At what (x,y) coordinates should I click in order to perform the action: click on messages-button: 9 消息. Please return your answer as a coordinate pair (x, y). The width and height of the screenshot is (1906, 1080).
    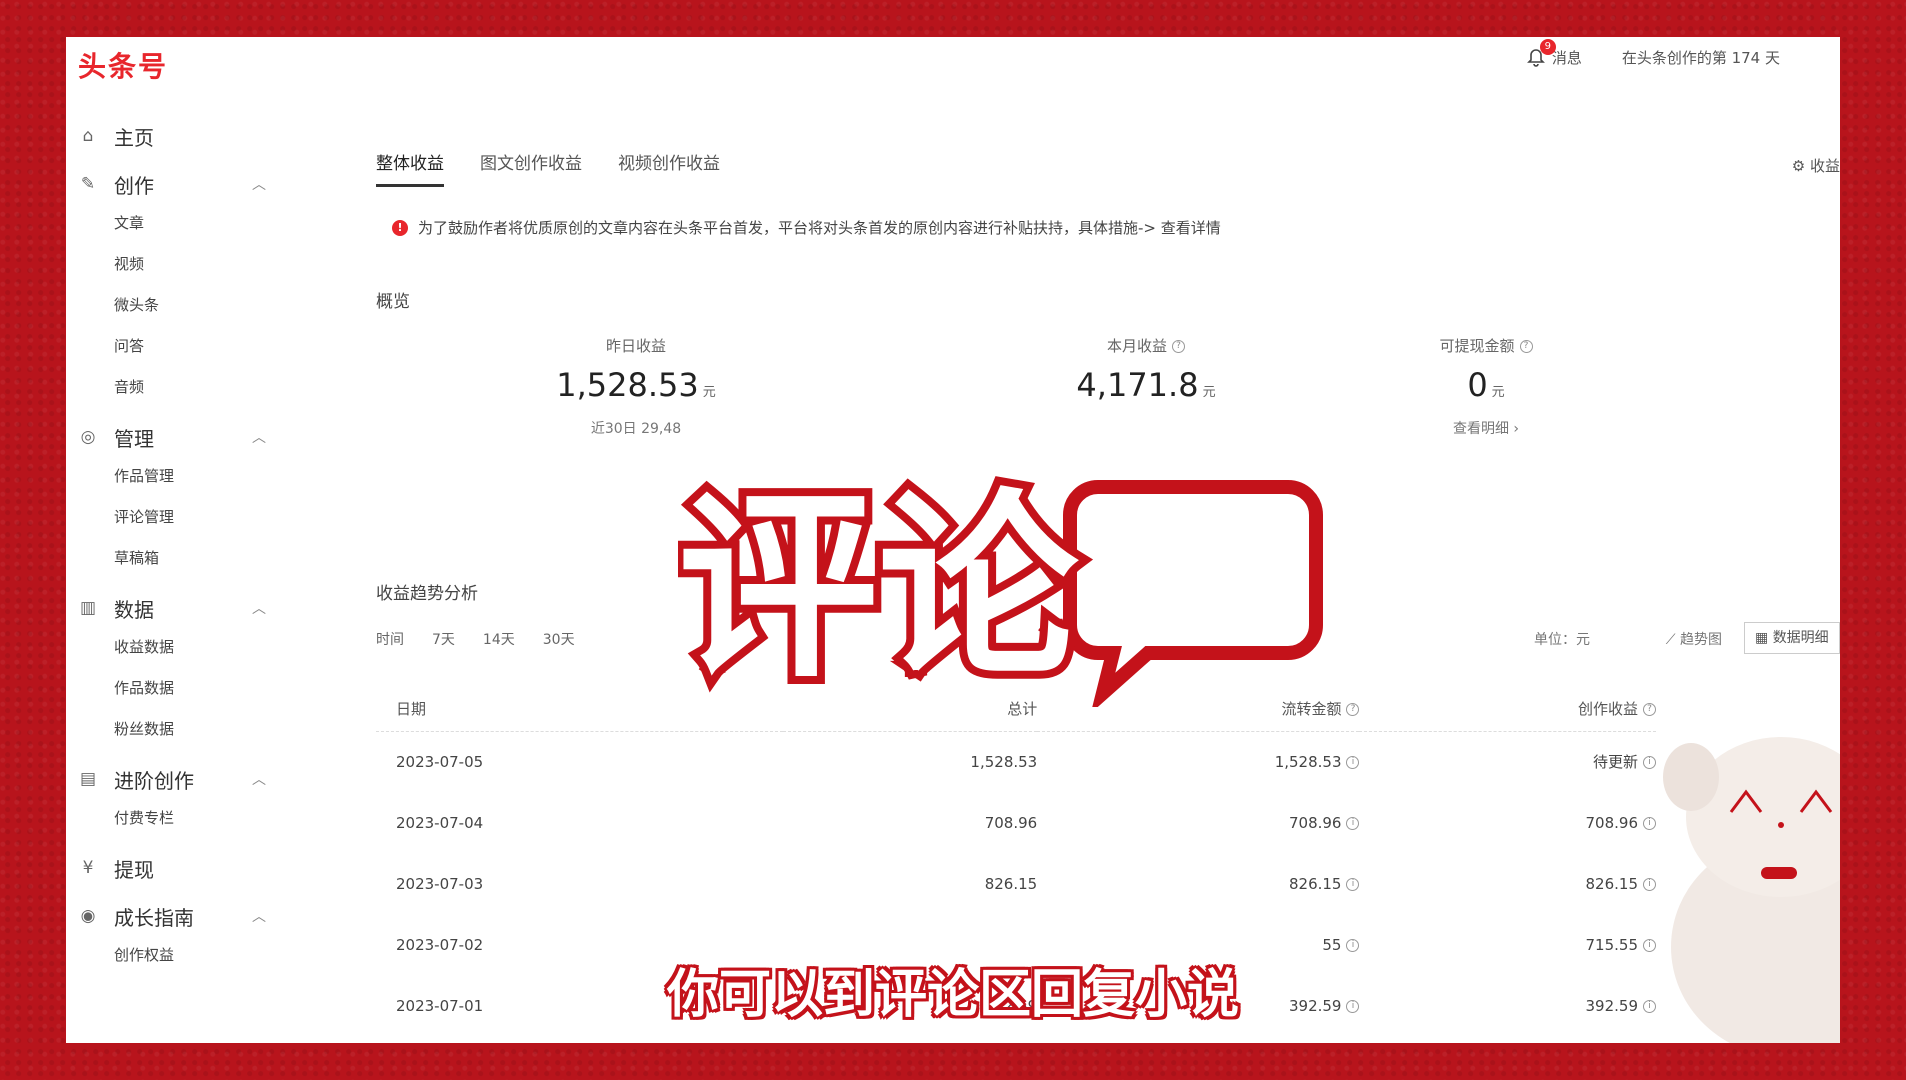
    Looking at the image, I should click on (1554, 53).